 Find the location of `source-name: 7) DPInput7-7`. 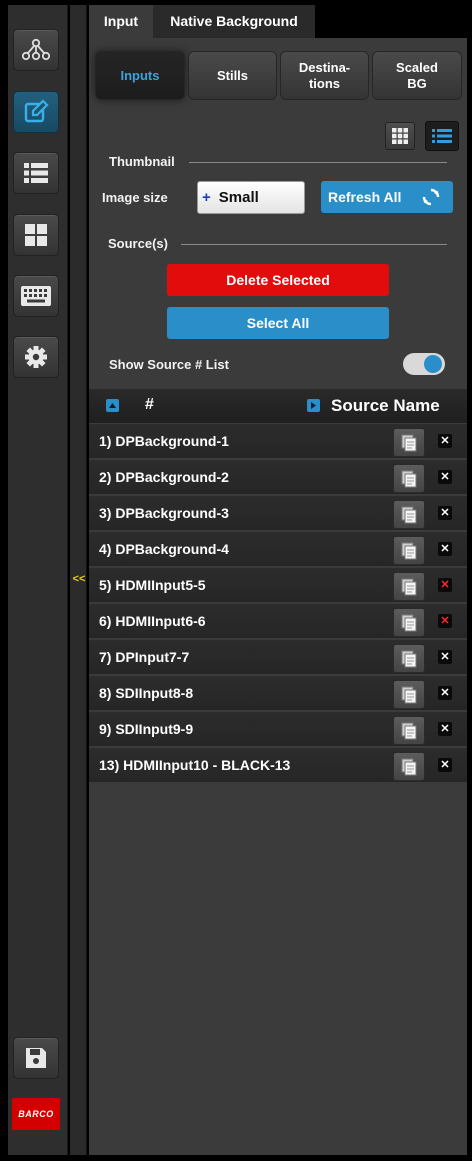

source-name: 7) DPInput7-7 is located at coordinates (144, 657).